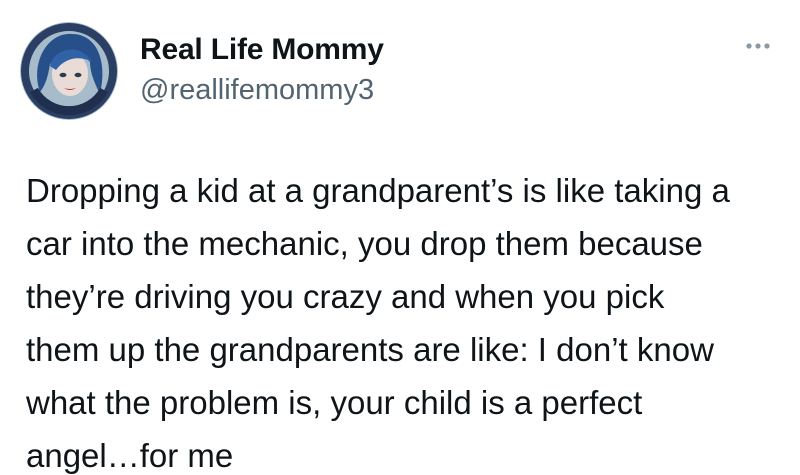  I want to click on avatar, so click(69, 71).